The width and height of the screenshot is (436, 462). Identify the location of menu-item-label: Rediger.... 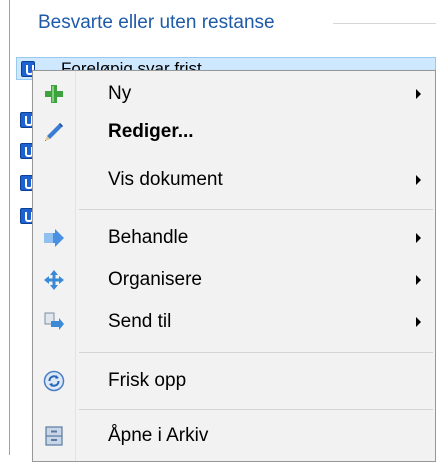
(151, 131).